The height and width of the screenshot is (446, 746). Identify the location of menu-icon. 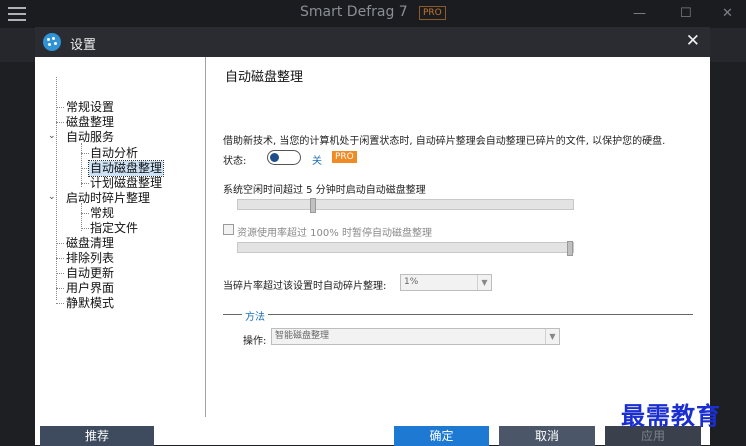
(17, 14).